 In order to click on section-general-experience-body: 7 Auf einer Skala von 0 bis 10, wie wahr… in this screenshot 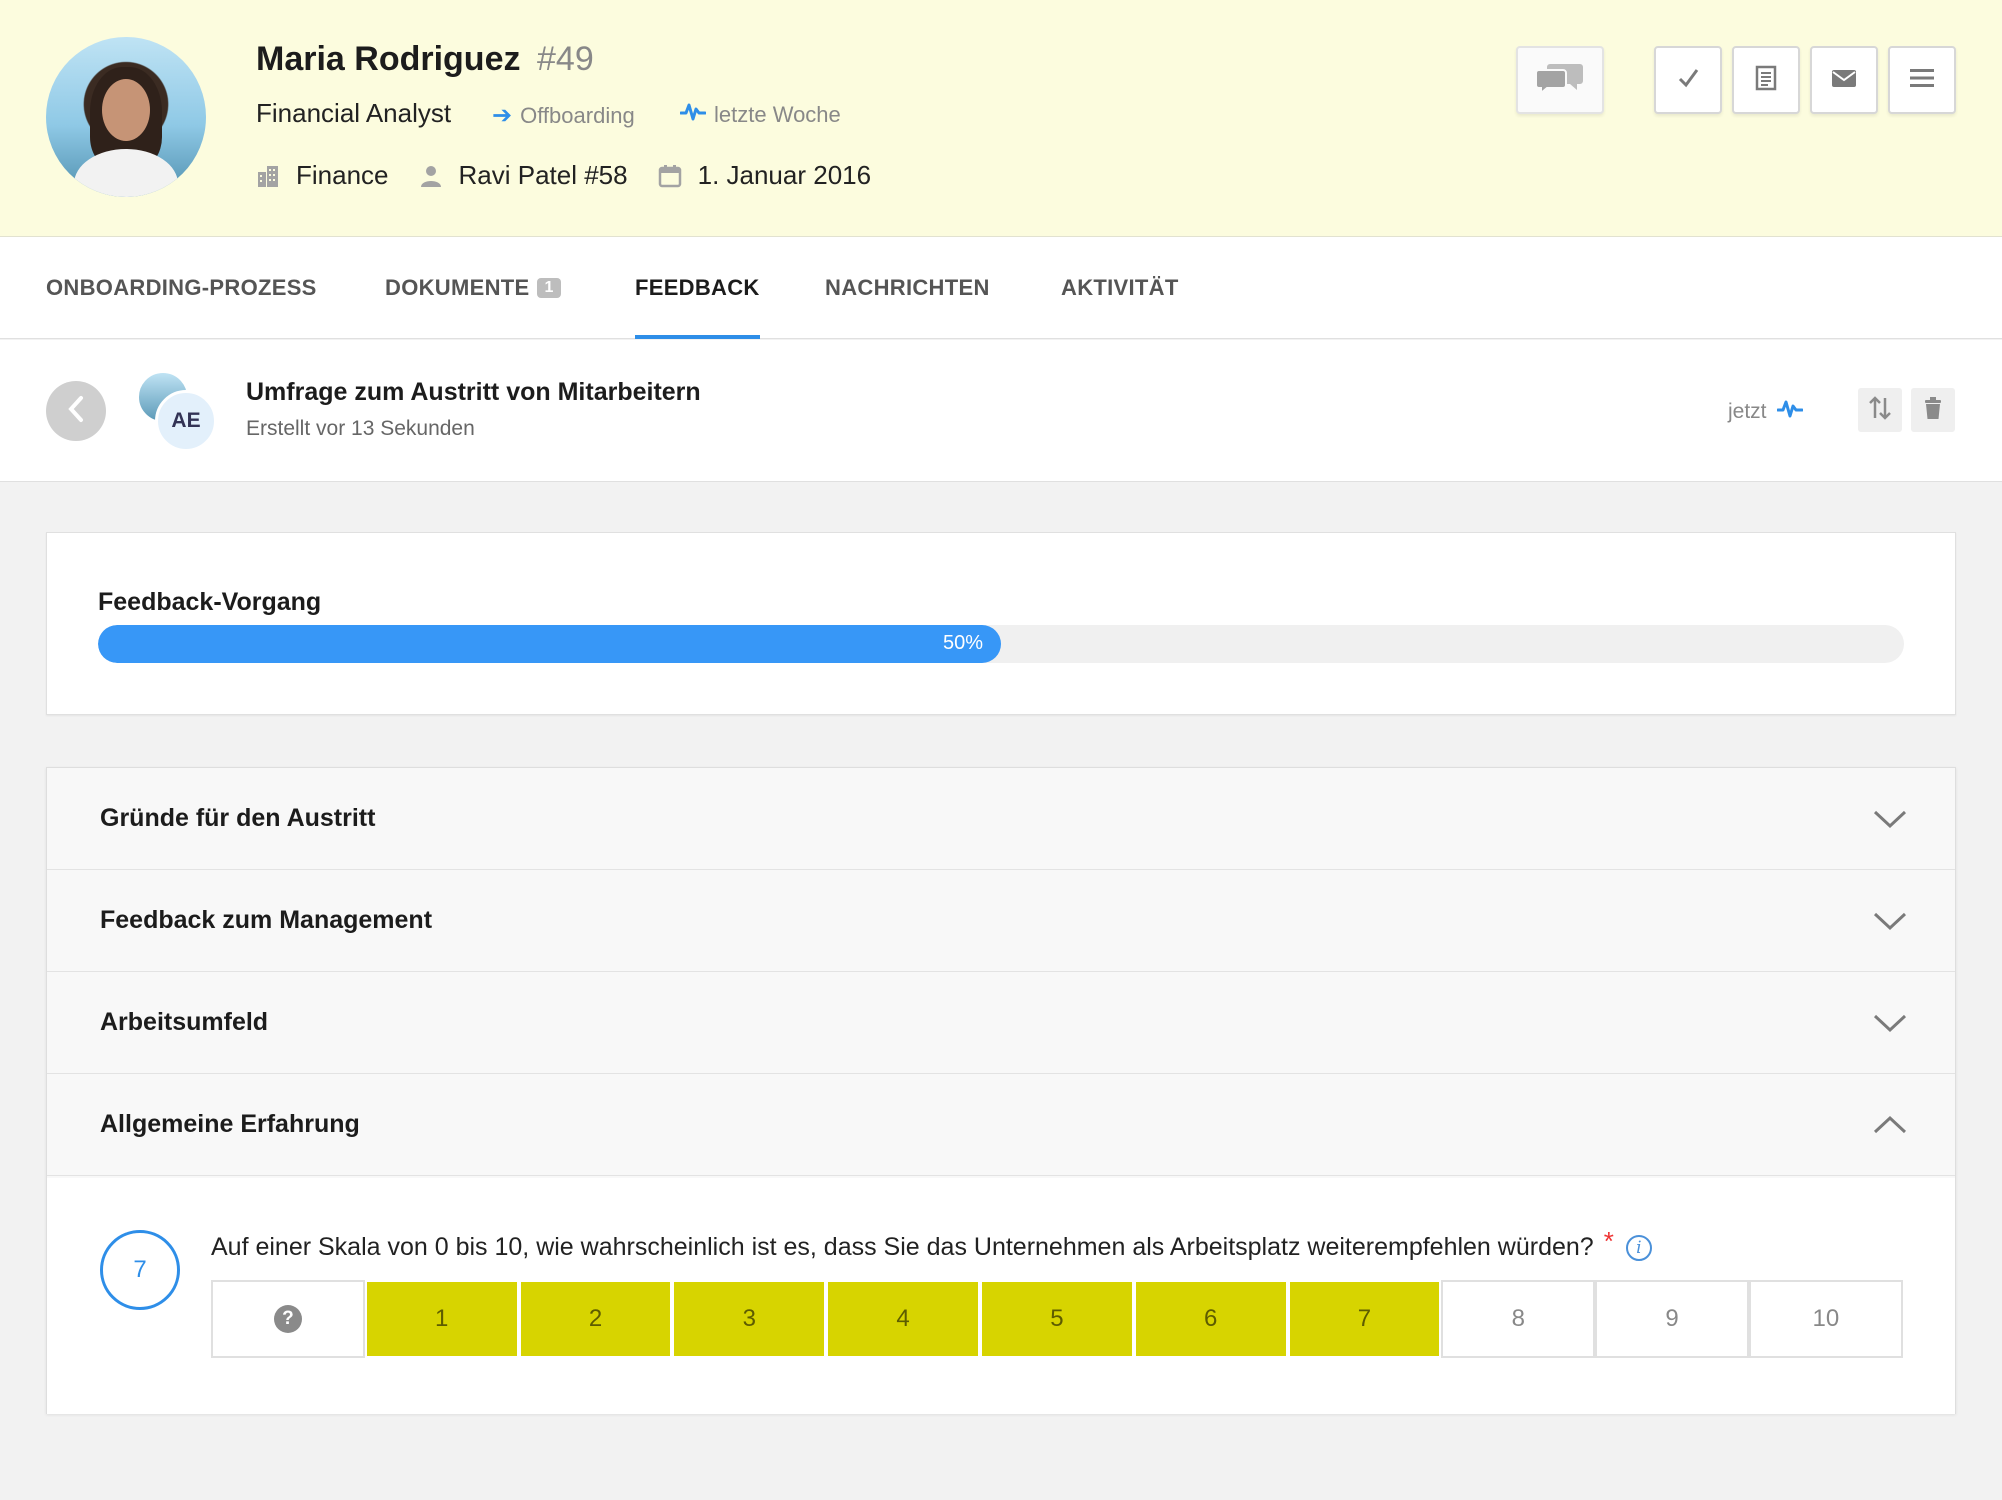, I will do `click(1001, 1296)`.